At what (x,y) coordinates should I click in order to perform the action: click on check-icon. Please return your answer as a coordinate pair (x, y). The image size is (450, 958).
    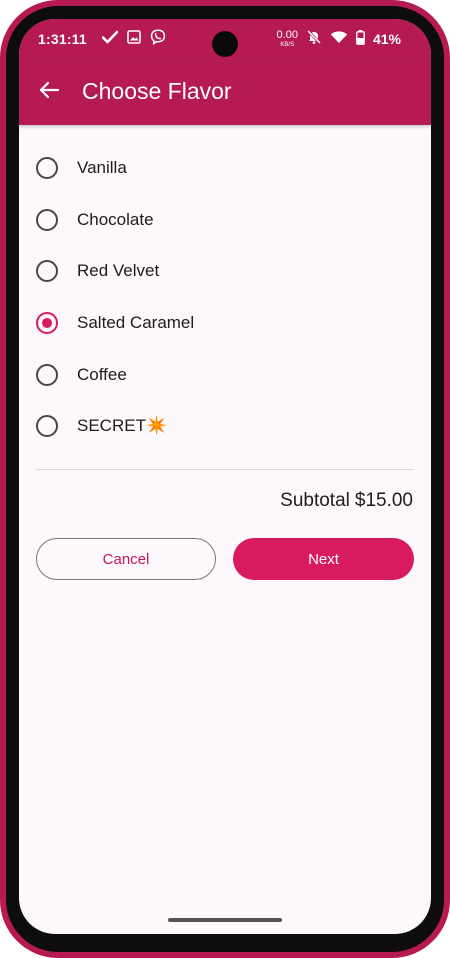
    Looking at the image, I should click on (110, 38).